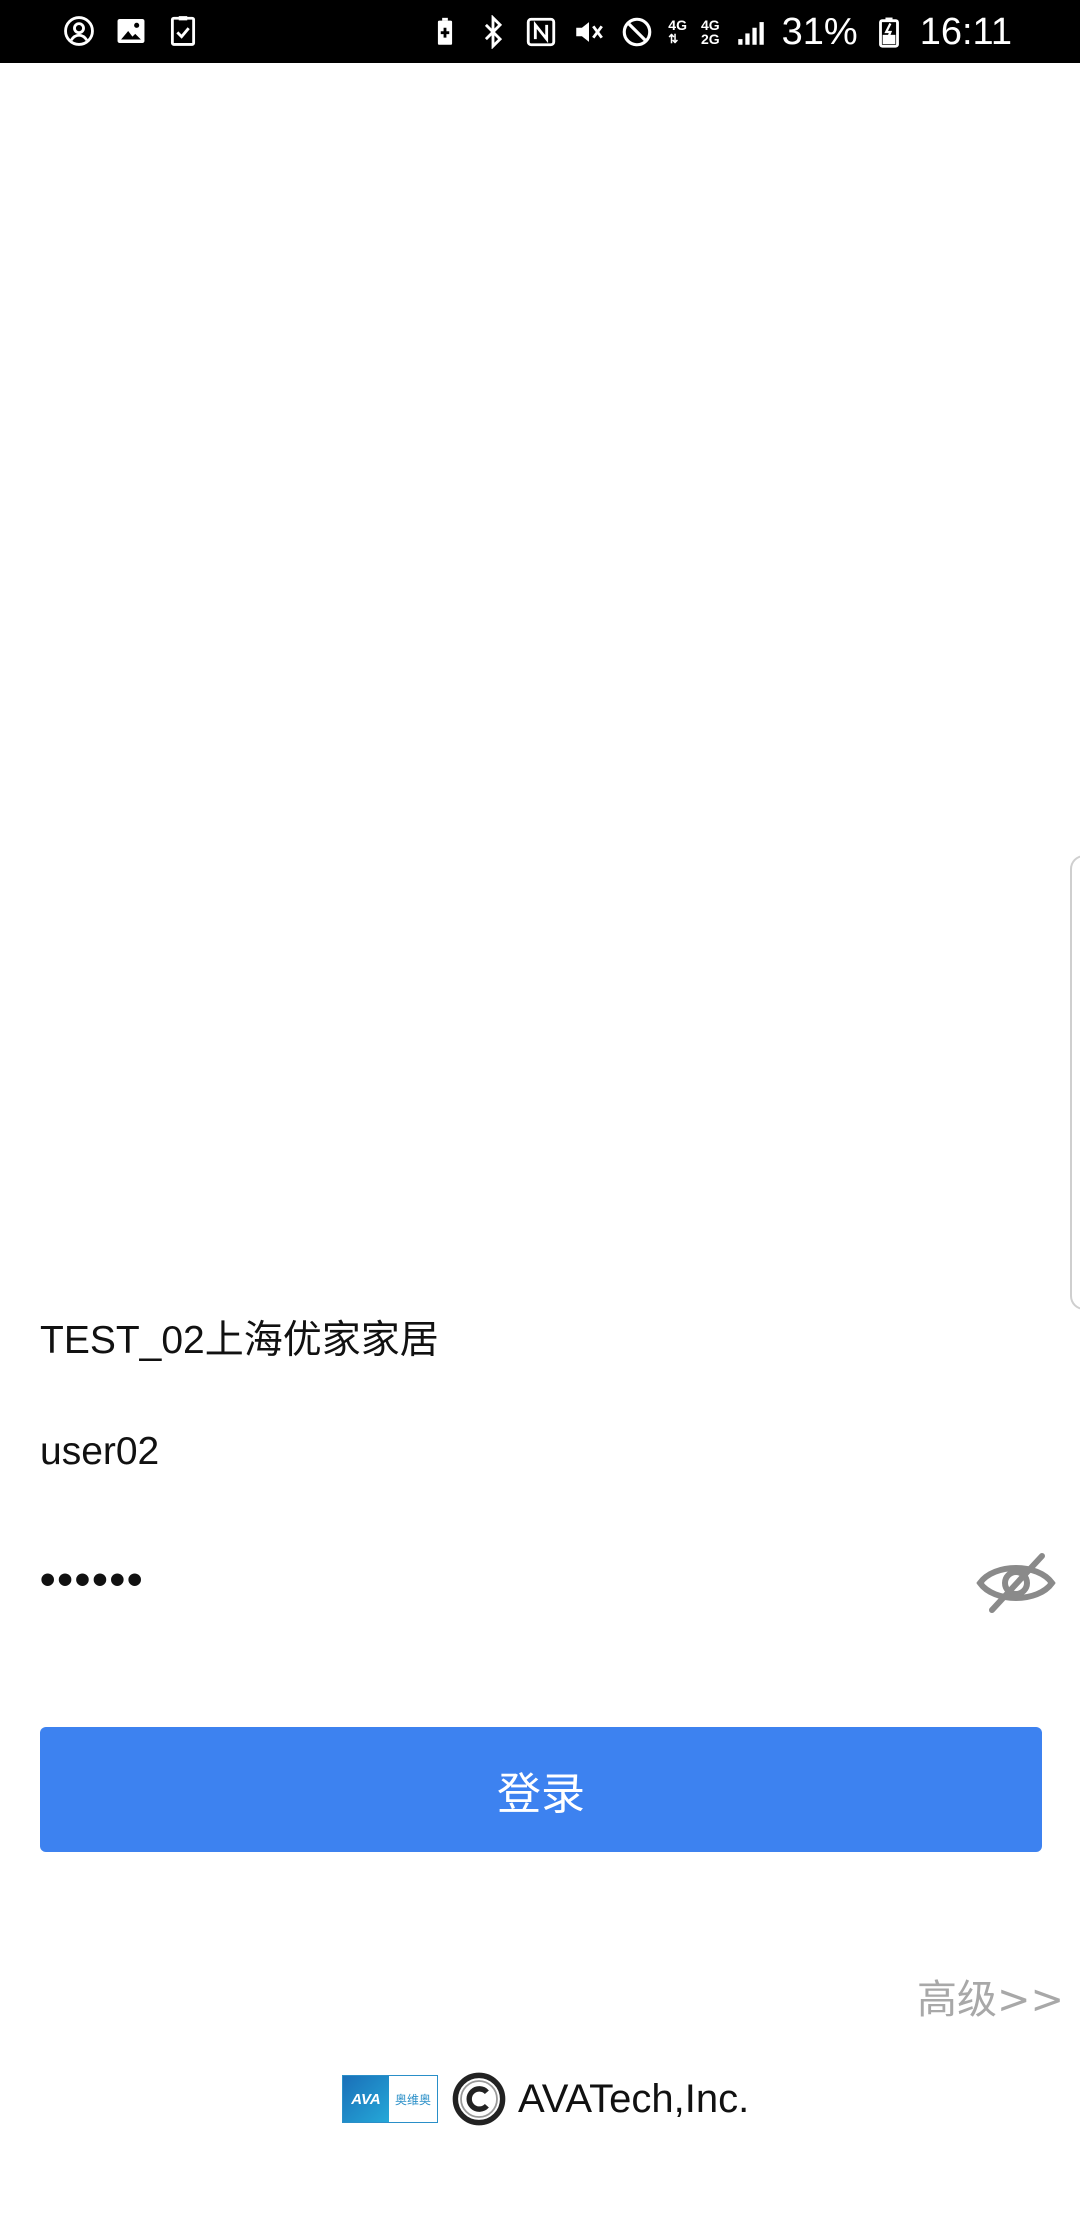 The width and height of the screenshot is (1080, 2220). What do you see at coordinates (819, 32) in the screenshot?
I see `battery-percent: 31%` at bounding box center [819, 32].